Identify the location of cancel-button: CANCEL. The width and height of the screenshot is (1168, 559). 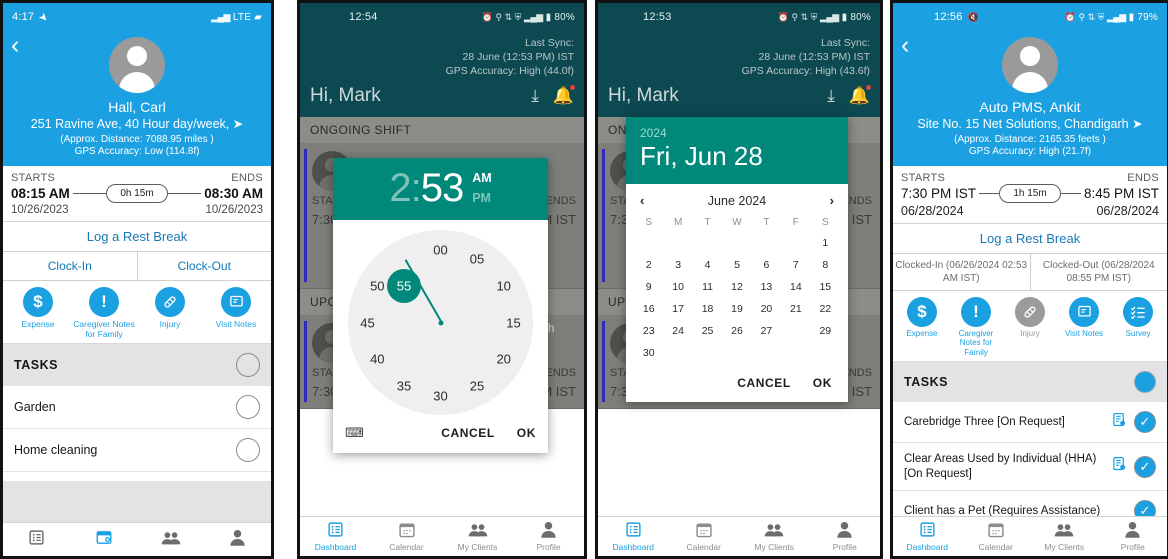
(468, 433).